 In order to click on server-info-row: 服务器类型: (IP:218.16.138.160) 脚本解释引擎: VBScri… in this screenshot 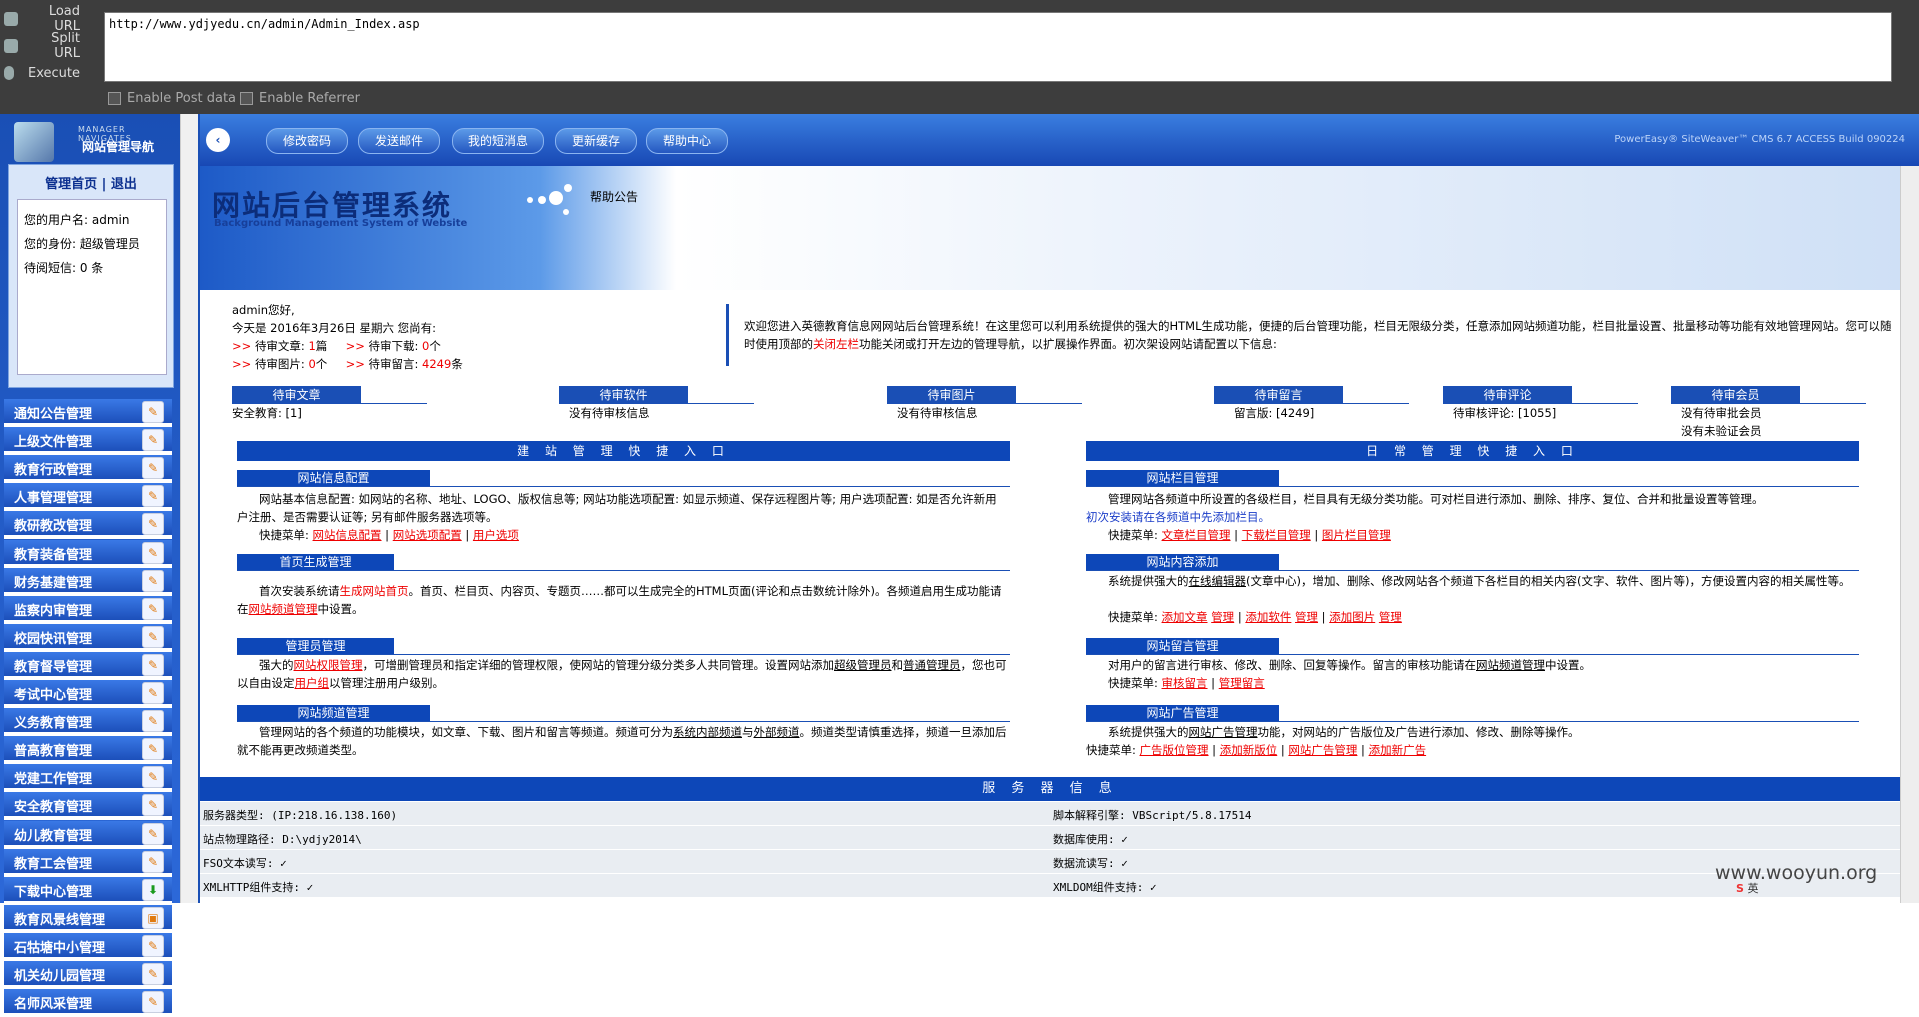, I will do `click(1050, 814)`.